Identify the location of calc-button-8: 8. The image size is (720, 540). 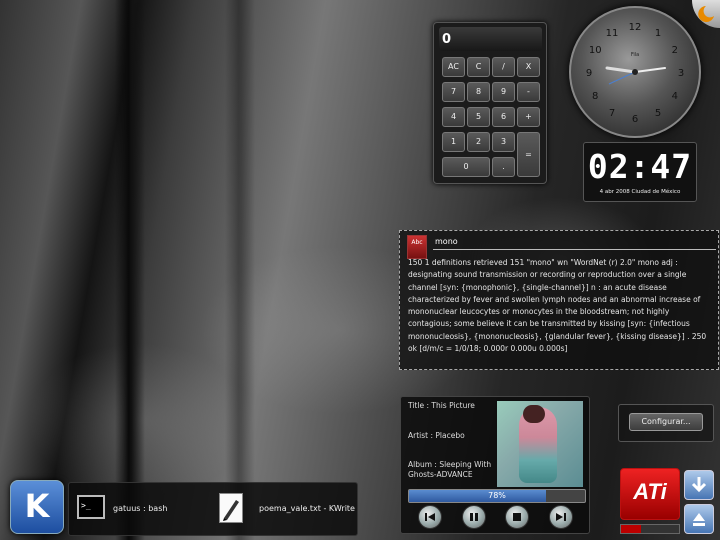
(478, 92).